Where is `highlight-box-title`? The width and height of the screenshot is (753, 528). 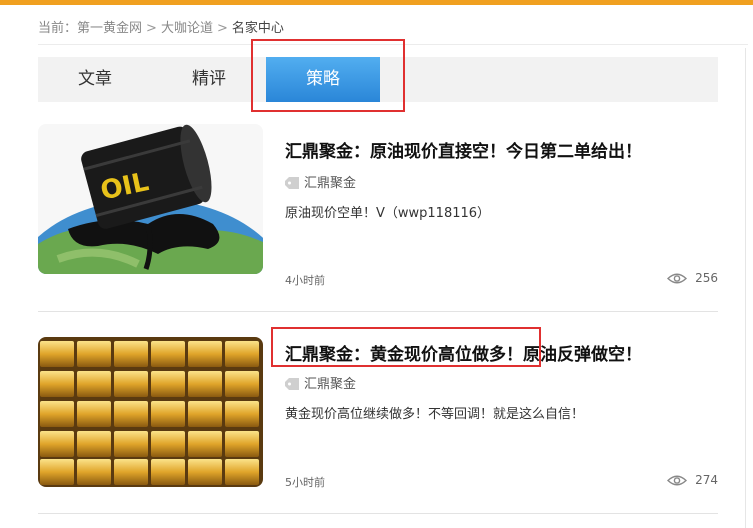
highlight-box-title is located at coordinates (406, 347).